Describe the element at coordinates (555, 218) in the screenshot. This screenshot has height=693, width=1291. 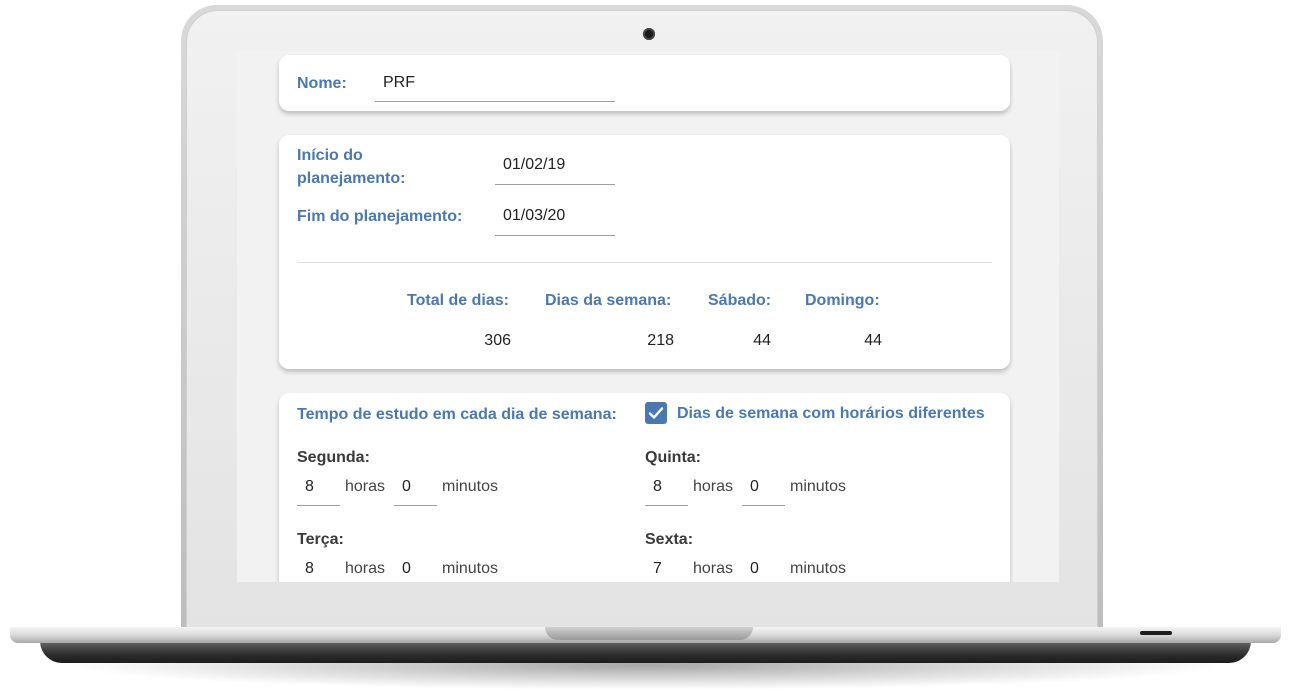
I see `end-date-input: 01/03/20` at that location.